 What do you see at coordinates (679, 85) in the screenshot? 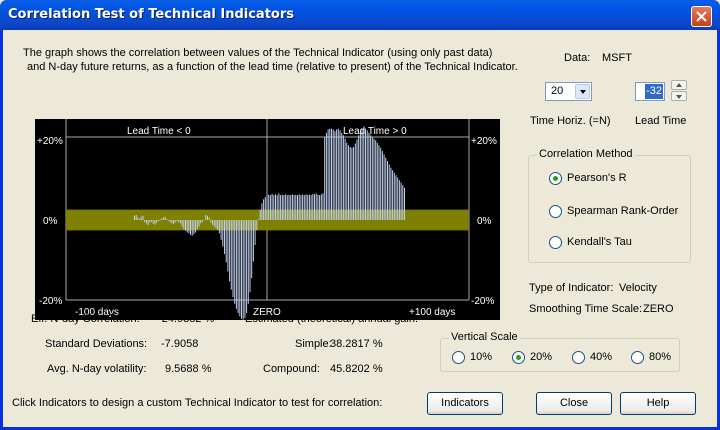
I see `lead-time-increment-button` at bounding box center [679, 85].